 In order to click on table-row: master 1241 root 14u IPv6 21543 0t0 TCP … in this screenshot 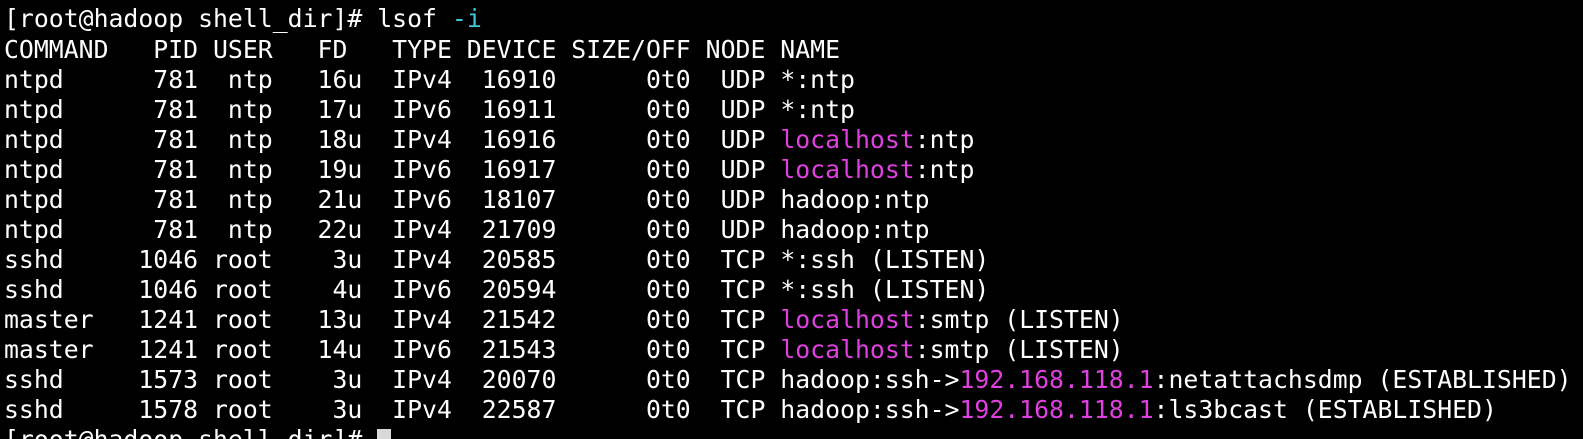, I will do `click(564, 350)`.